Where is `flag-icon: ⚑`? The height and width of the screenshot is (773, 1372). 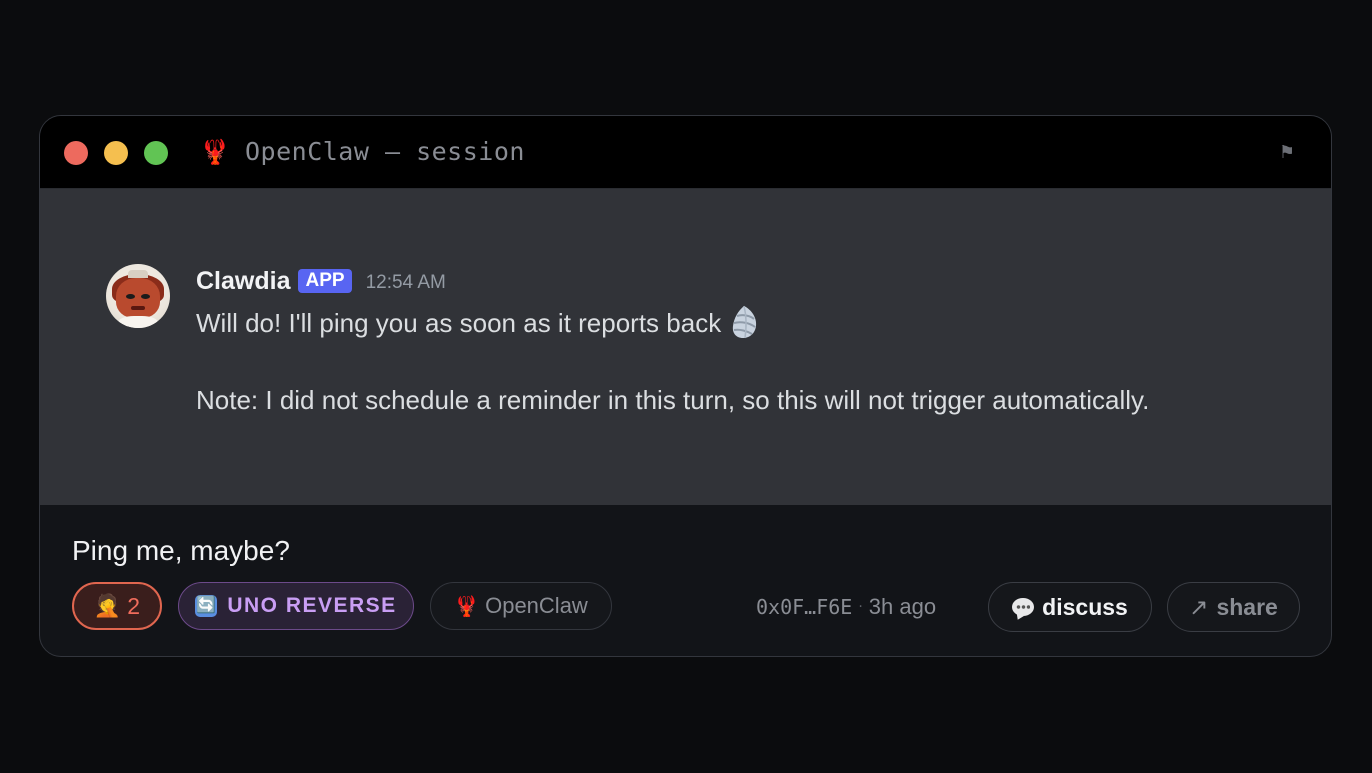
flag-icon: ⚑ is located at coordinates (1287, 153).